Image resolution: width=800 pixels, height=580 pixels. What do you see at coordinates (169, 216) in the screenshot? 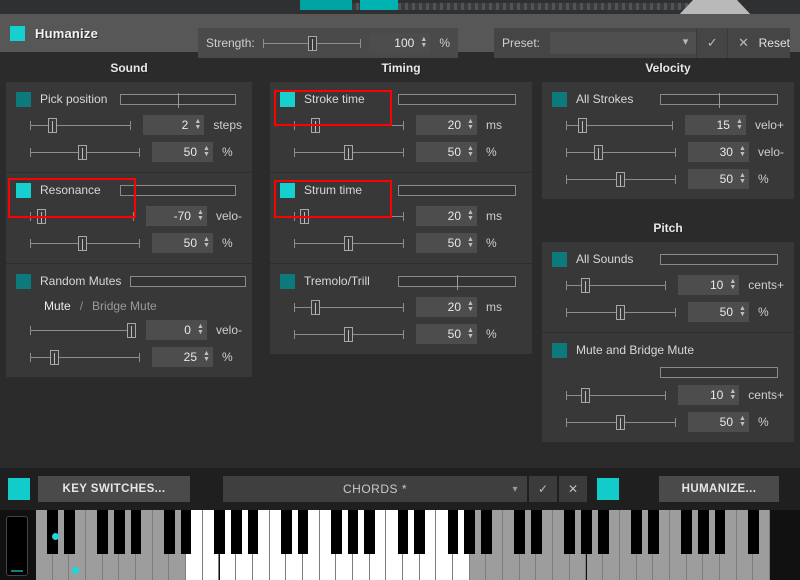
I see `param-input: -70` at bounding box center [169, 216].